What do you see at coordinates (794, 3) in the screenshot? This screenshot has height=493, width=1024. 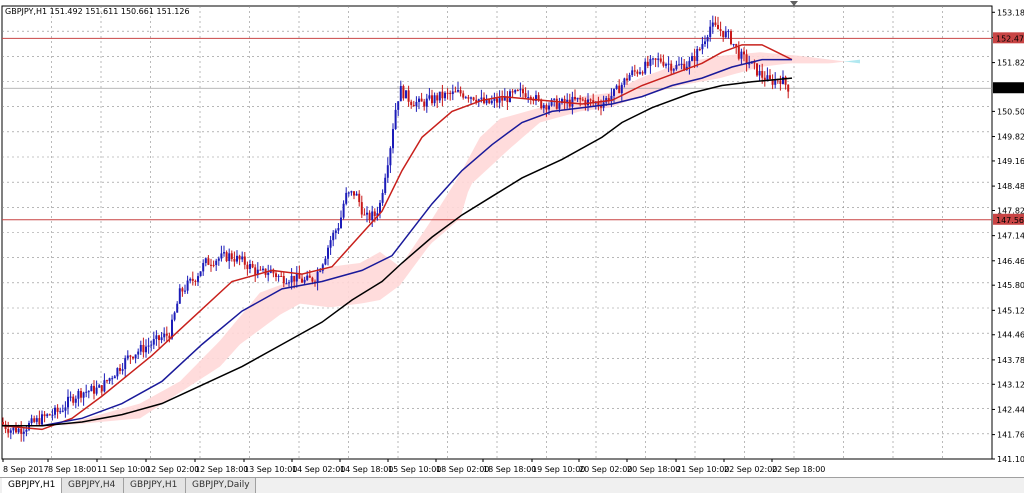 I see `chart-shift-marker` at bounding box center [794, 3].